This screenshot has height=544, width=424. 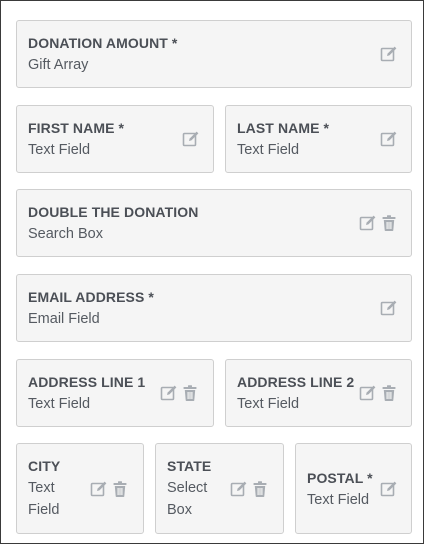 I want to click on field-card-double-the-donation: DOUBLE THE DONATION Search Box, so click(x=214, y=223).